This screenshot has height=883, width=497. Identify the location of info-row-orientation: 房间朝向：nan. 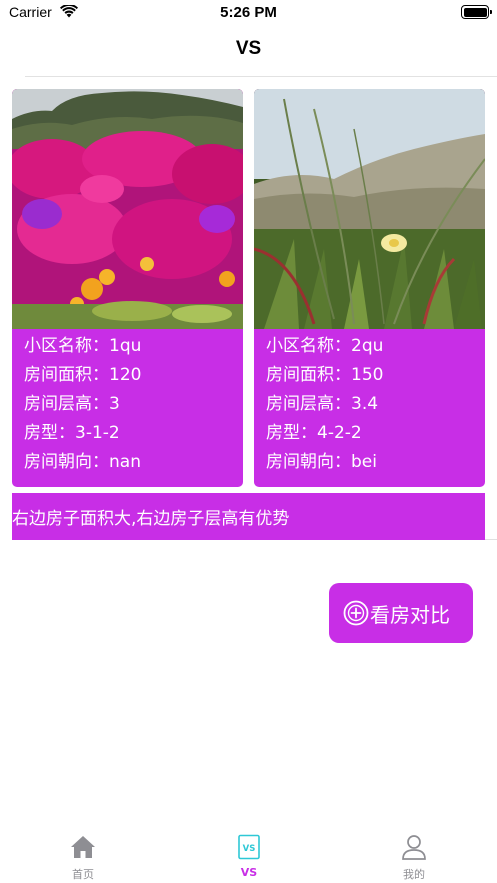
(130, 462).